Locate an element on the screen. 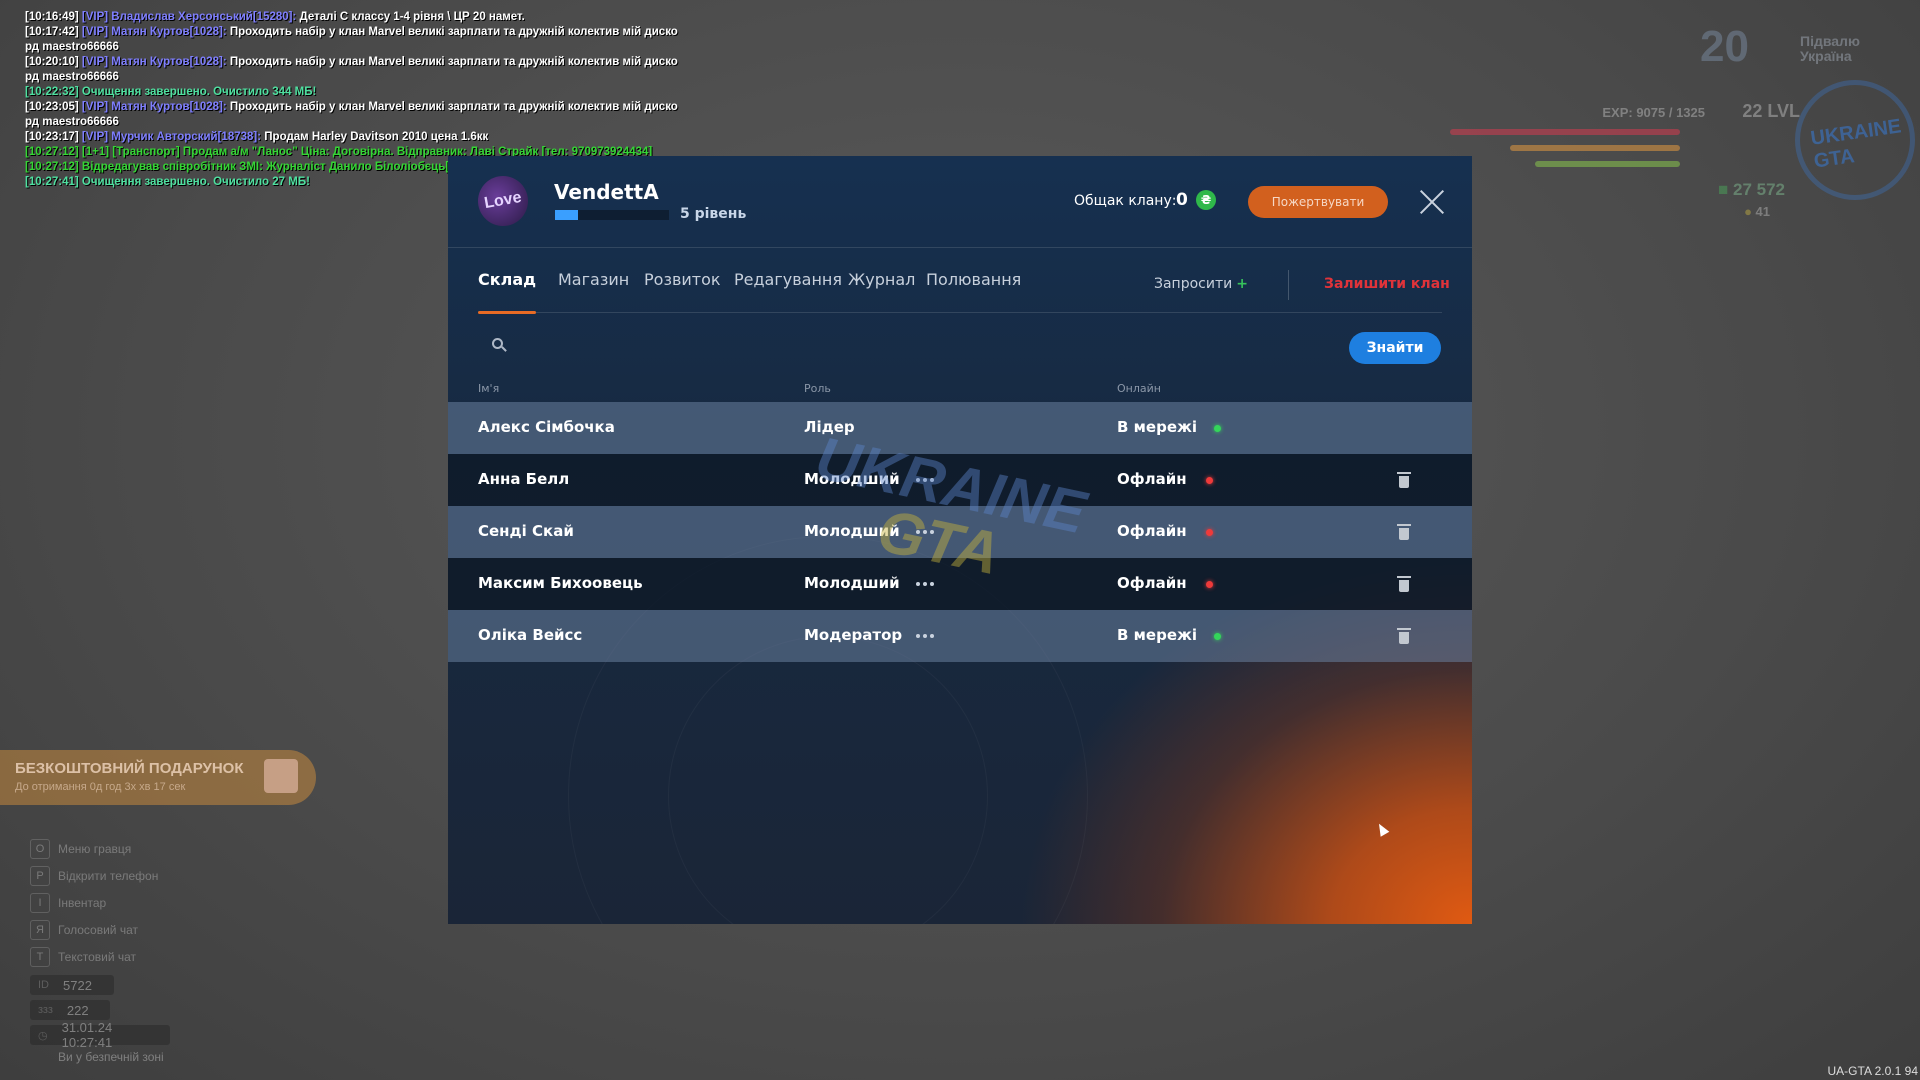 This screenshot has height=1080, width=1920. server-logo: 20 Підвалю Україна is located at coordinates (1795, 47).